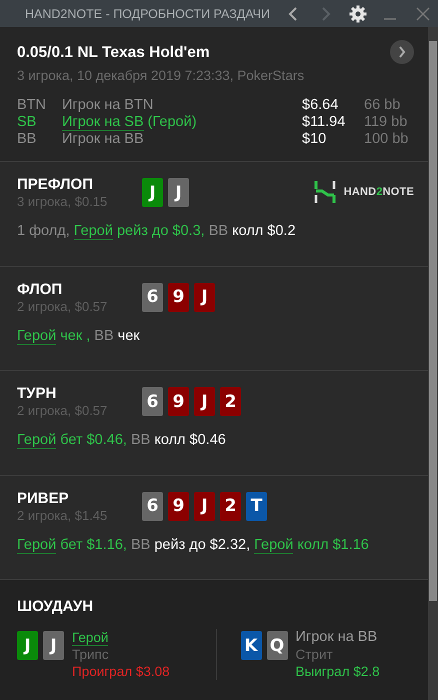  What do you see at coordinates (387, 139) in the screenshot?
I see `stack-bb: 100 bb` at bounding box center [387, 139].